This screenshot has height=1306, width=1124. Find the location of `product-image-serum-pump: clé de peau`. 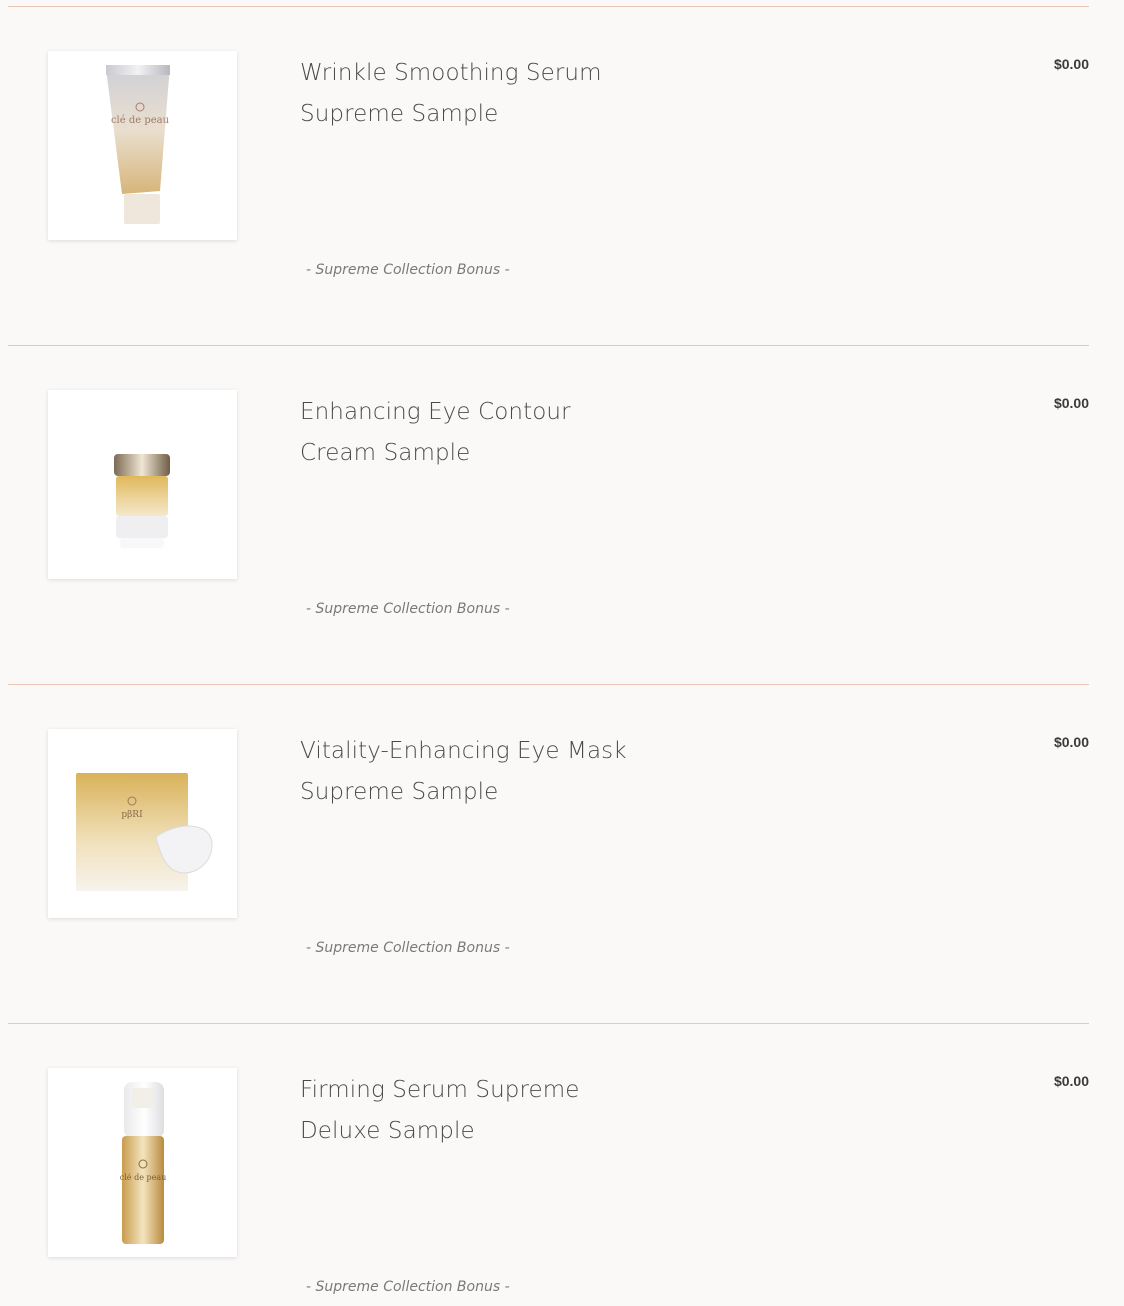

product-image-serum-pump: clé de peau is located at coordinates (142, 1162).